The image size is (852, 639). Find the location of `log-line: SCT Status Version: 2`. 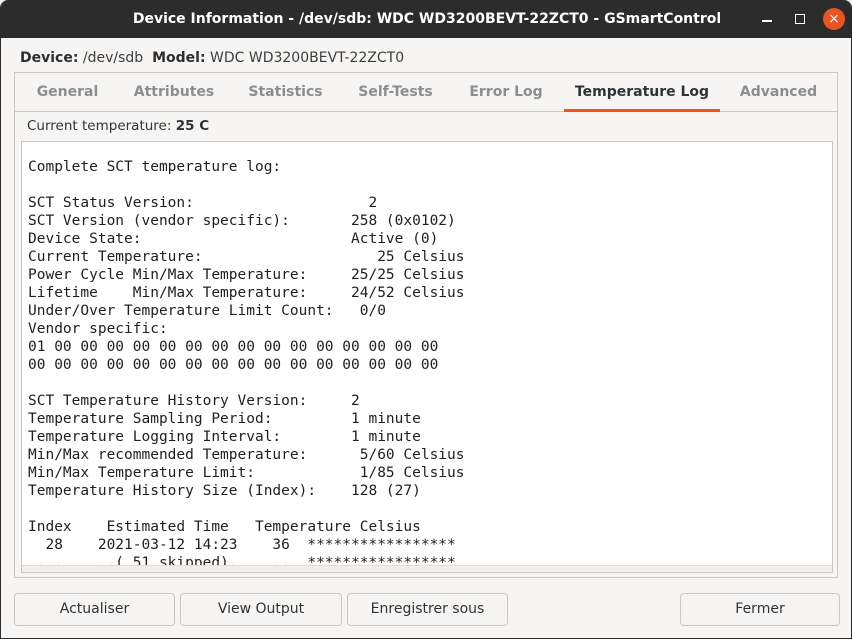

log-line: SCT Status Version: 2 is located at coordinates (203, 203).